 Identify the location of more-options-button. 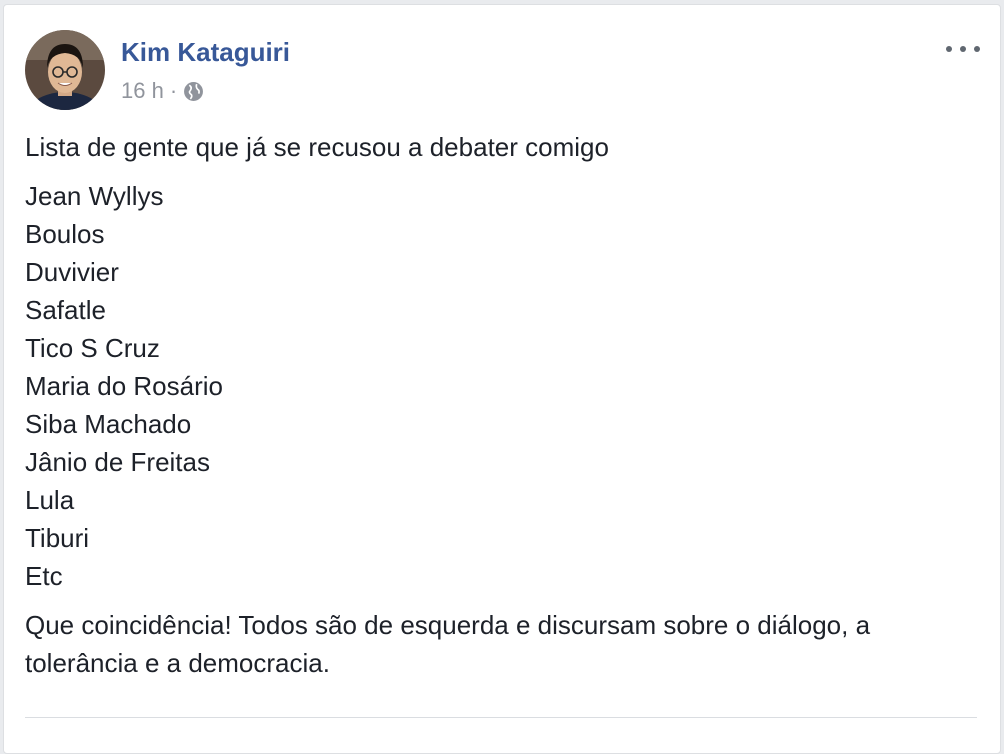
(963, 49).